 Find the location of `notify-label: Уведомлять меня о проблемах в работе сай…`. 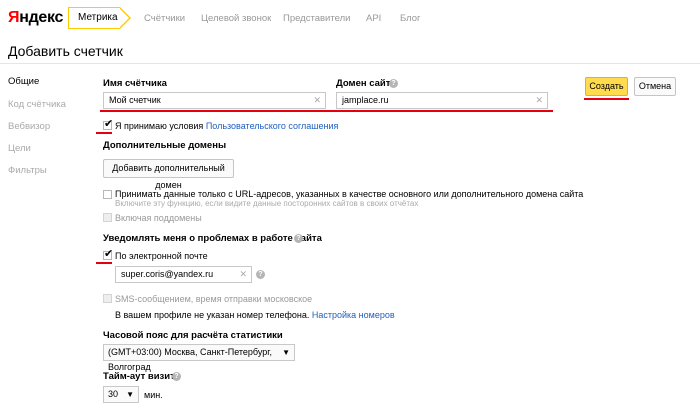

notify-label: Уведомлять меня о проблемах в работе сай… is located at coordinates (212, 238).